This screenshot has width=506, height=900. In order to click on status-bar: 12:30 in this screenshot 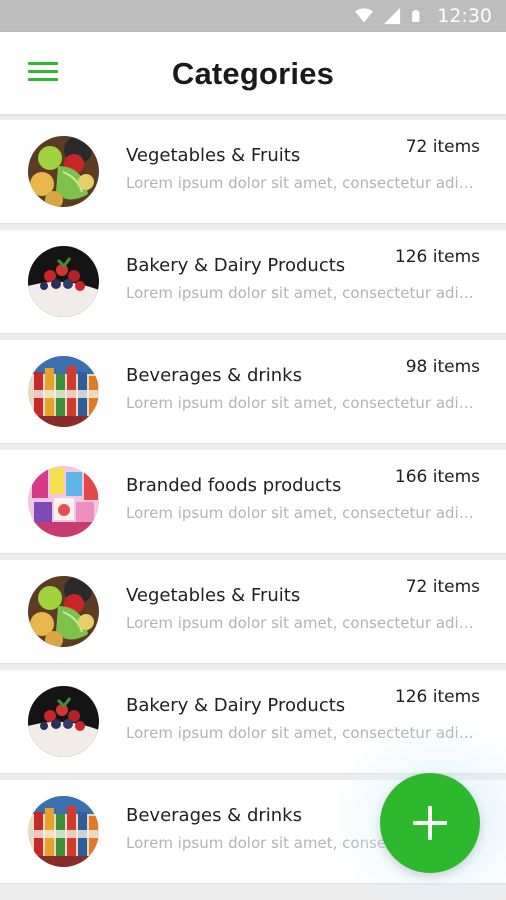, I will do `click(253, 16)`.